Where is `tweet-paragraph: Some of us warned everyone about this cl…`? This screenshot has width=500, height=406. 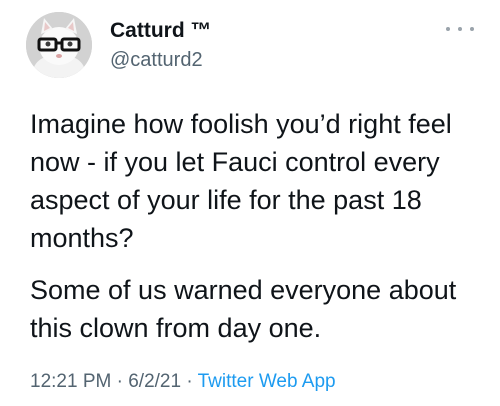
tweet-paragraph: Some of us warned everyone about this cl… is located at coordinates (243, 309).